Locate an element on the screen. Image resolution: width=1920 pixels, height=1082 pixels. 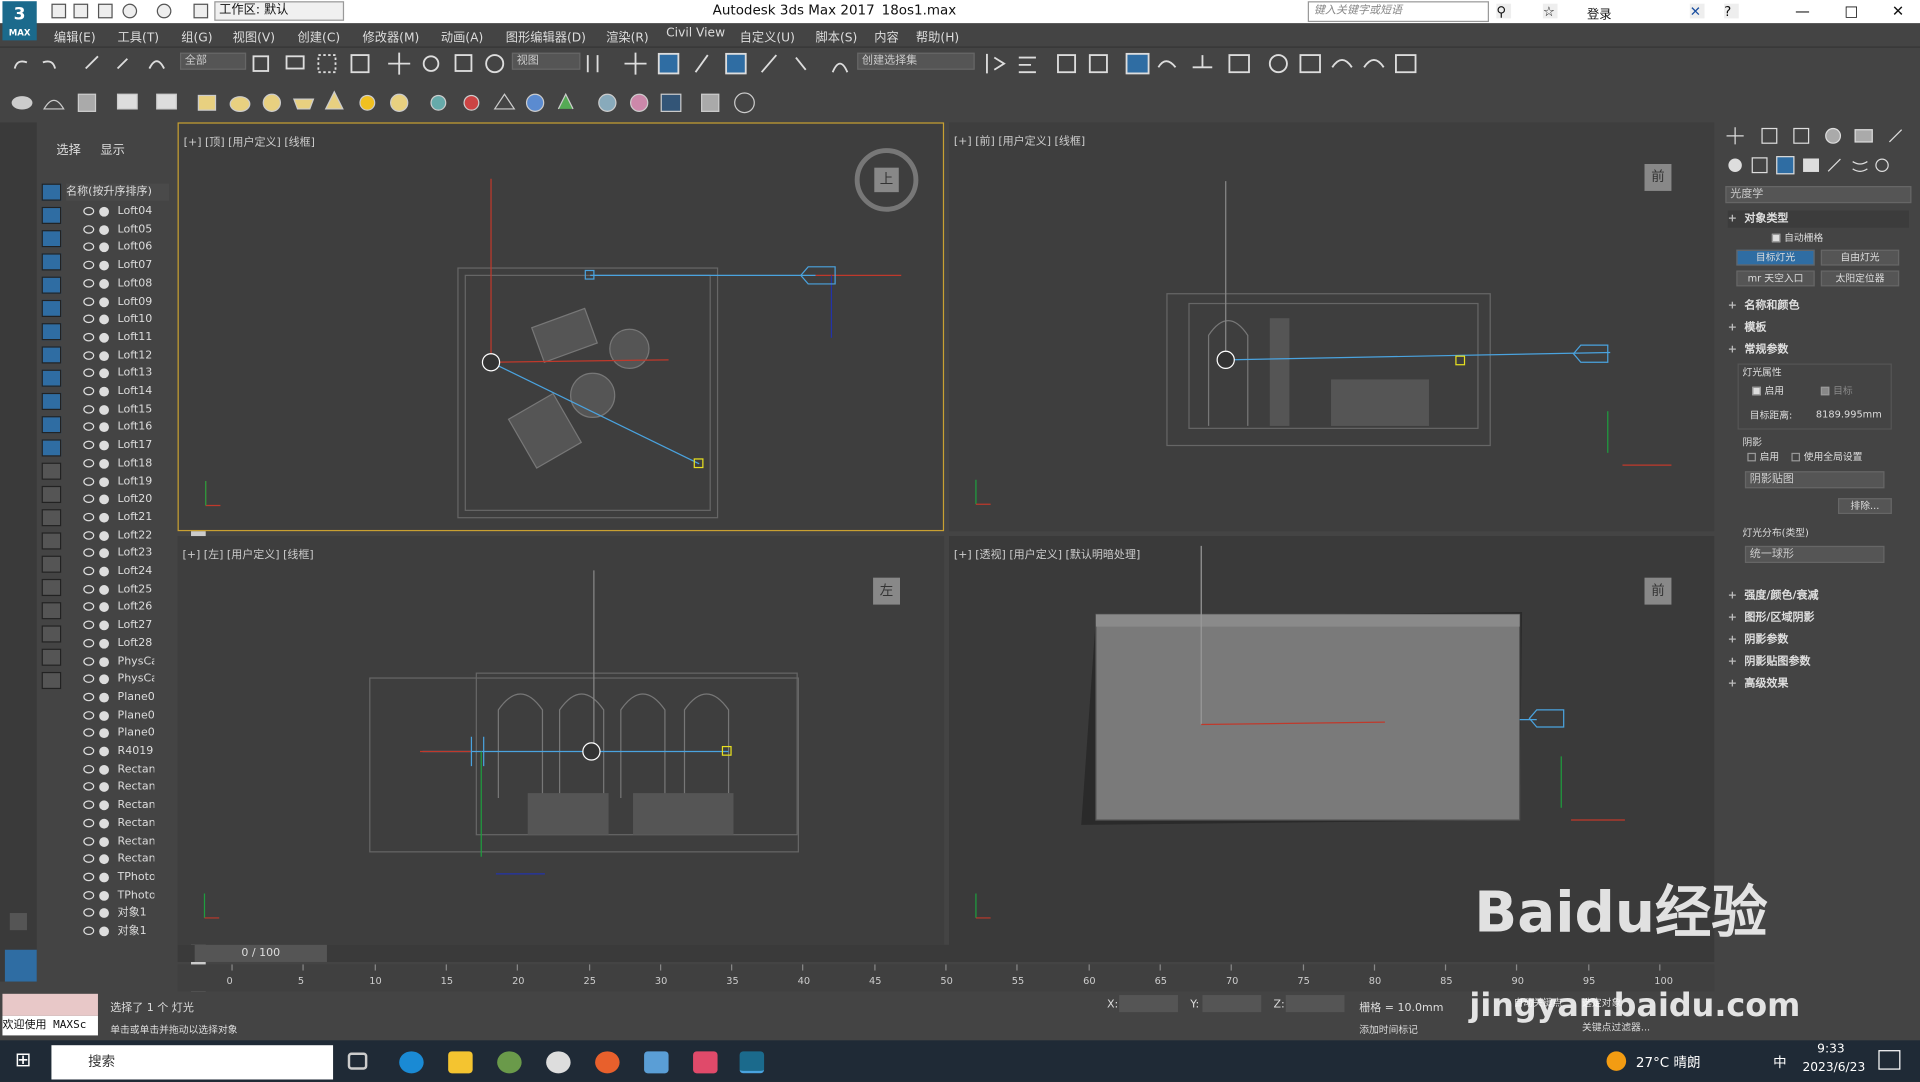
use-global-checkbox is located at coordinates (1796, 457).